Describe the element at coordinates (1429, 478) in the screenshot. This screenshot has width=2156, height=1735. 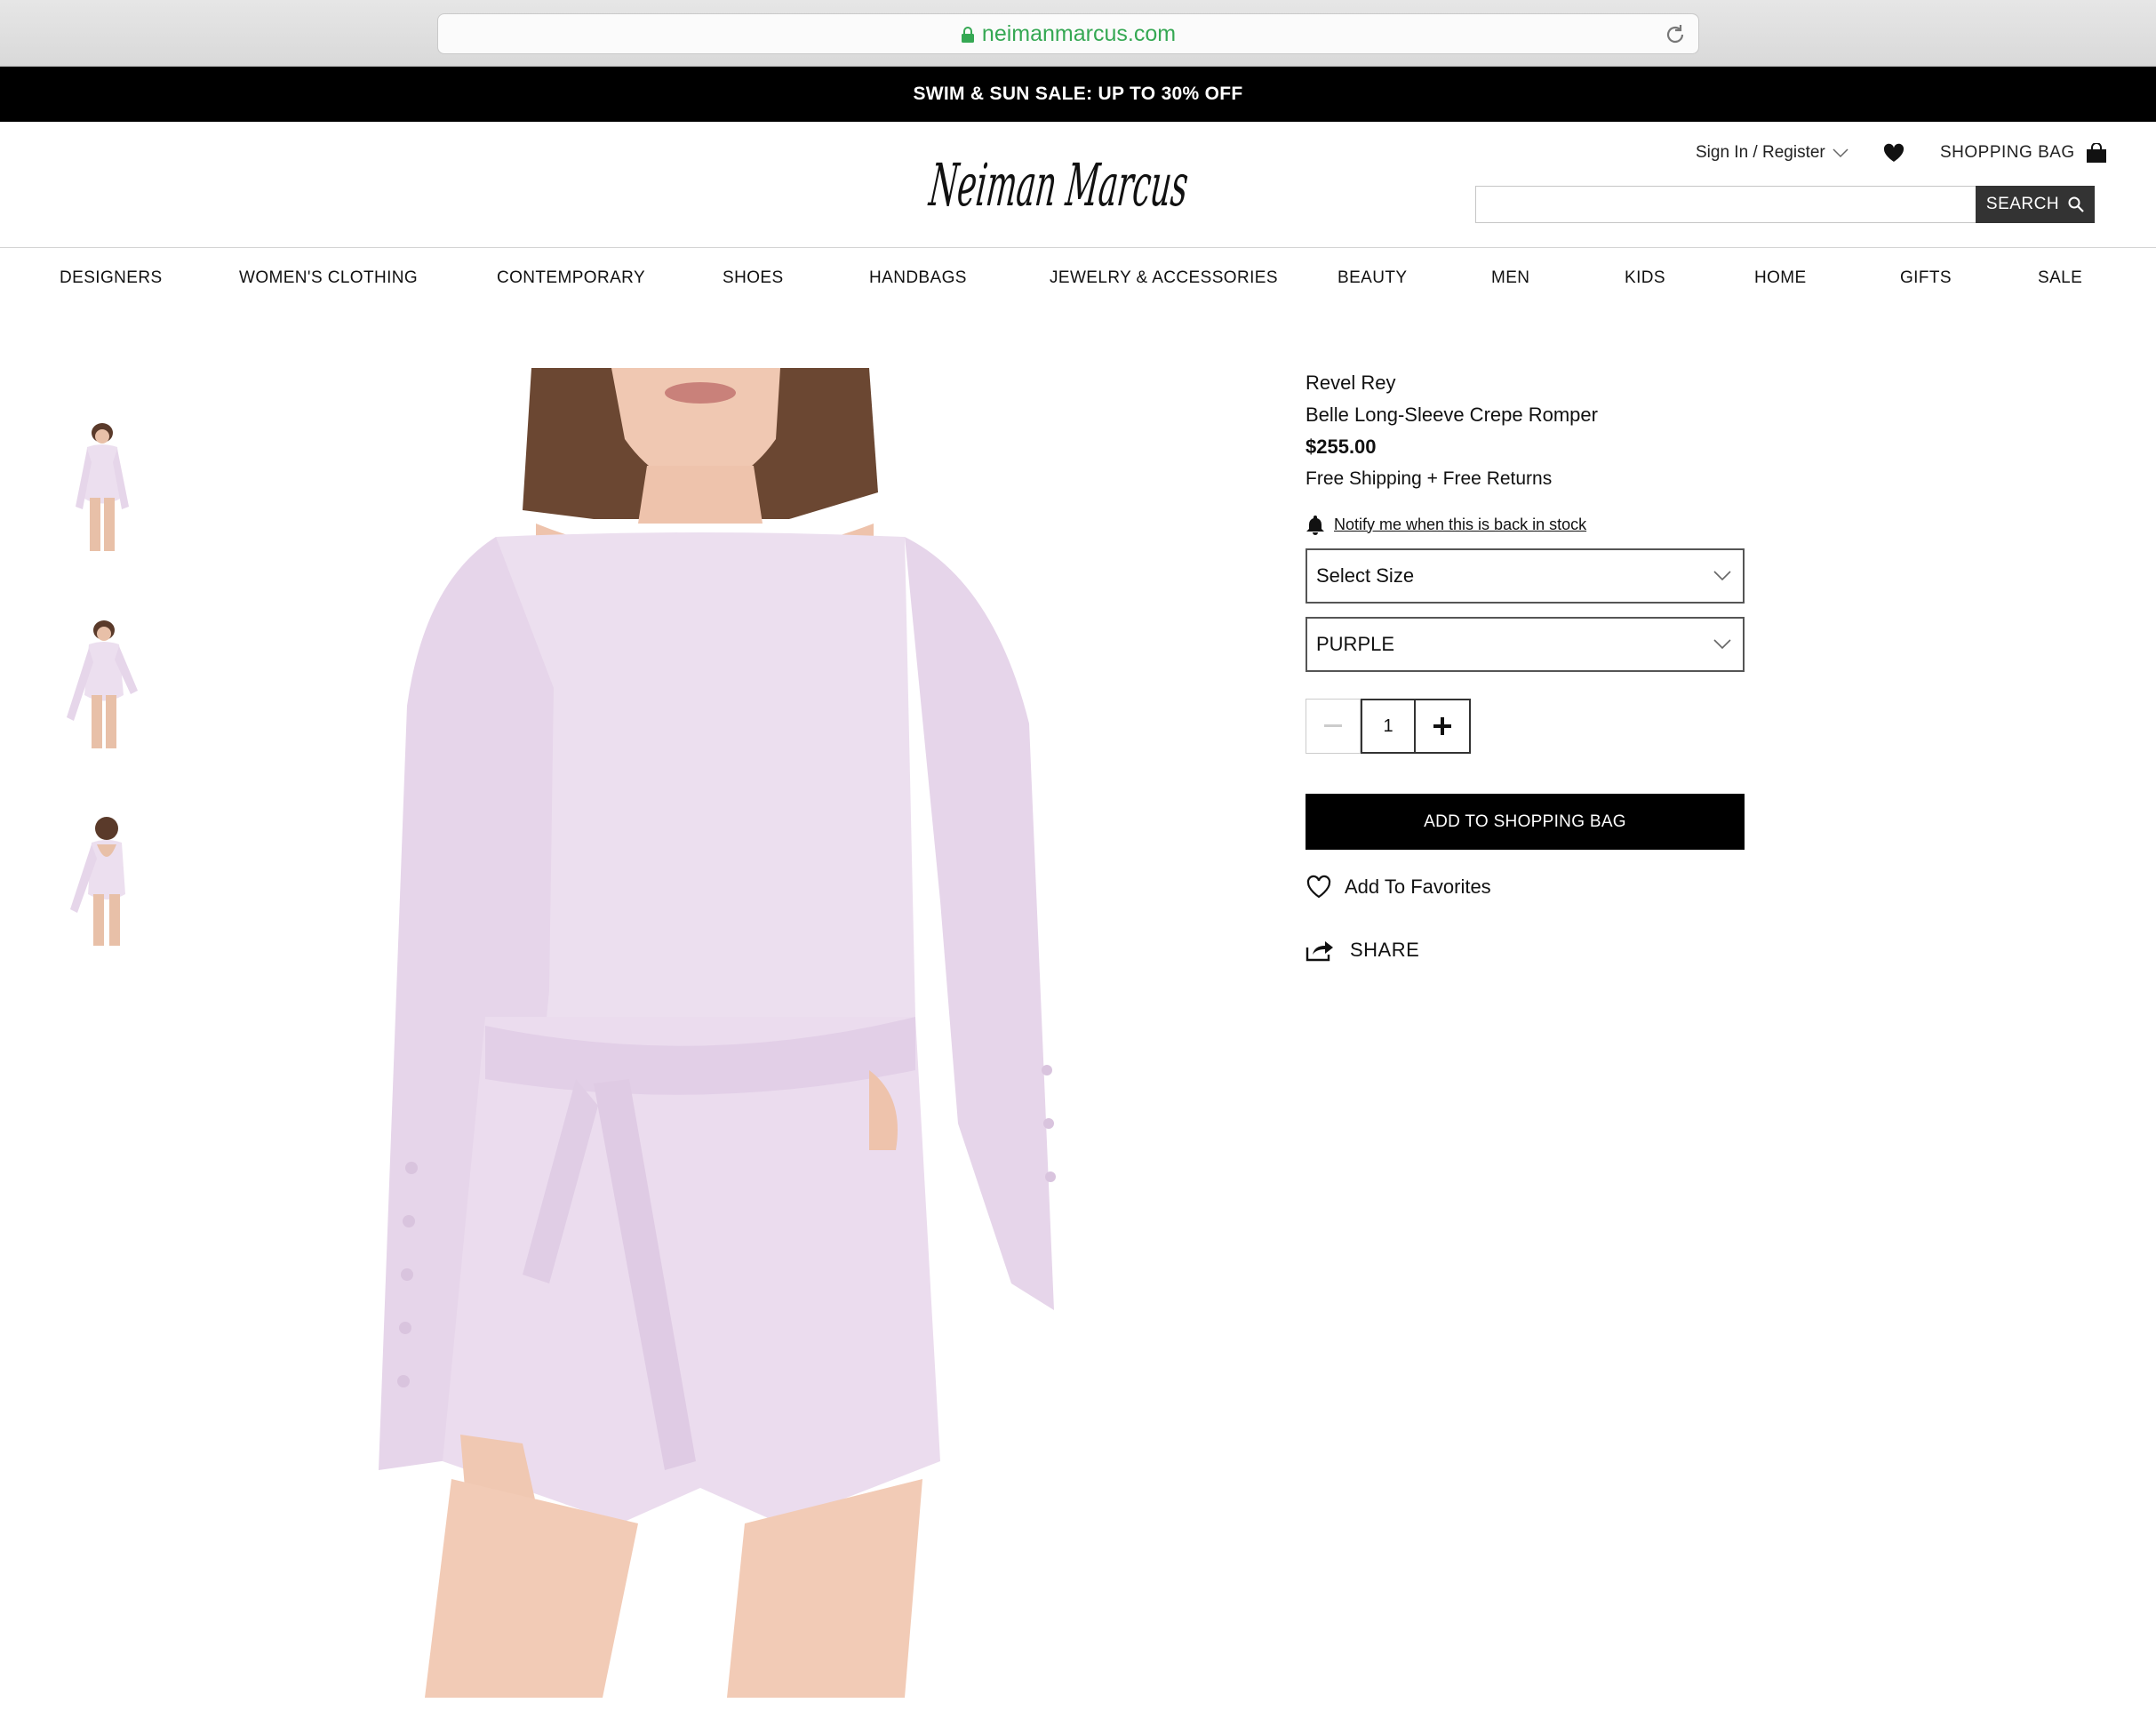
I see `shipping-info: Free Shipping + Free Returns` at that location.